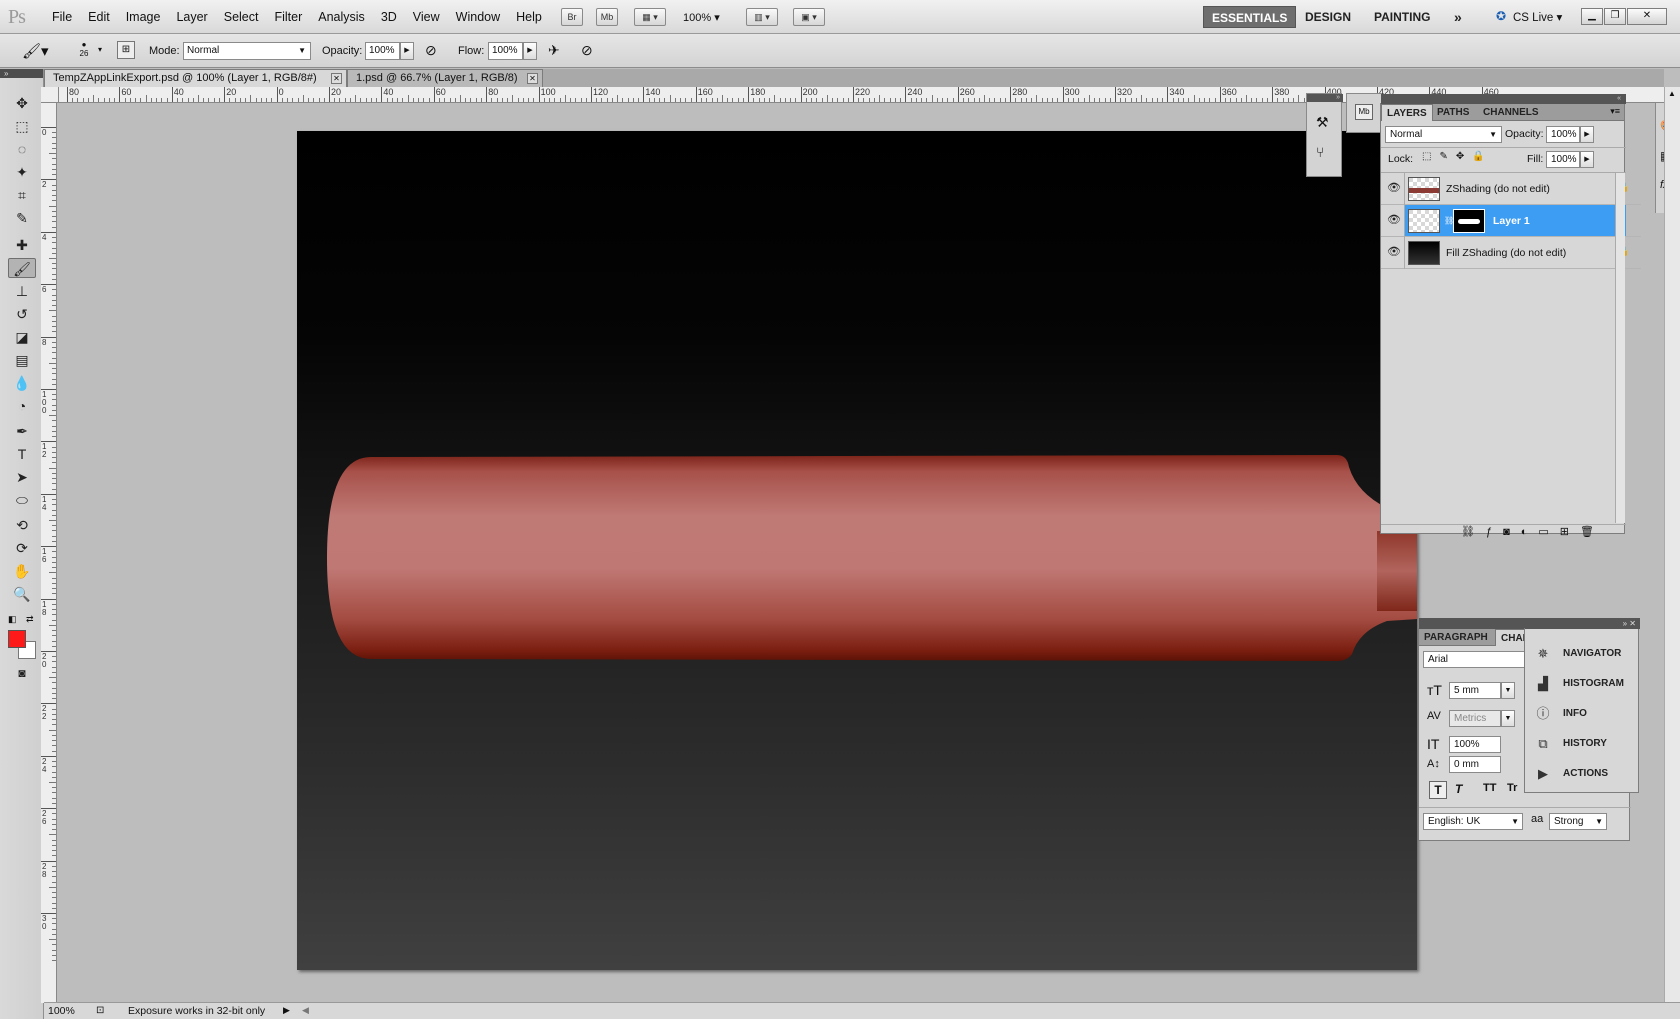  What do you see at coordinates (22, 218) in the screenshot?
I see `eyedropper-tool-icon: ✎` at bounding box center [22, 218].